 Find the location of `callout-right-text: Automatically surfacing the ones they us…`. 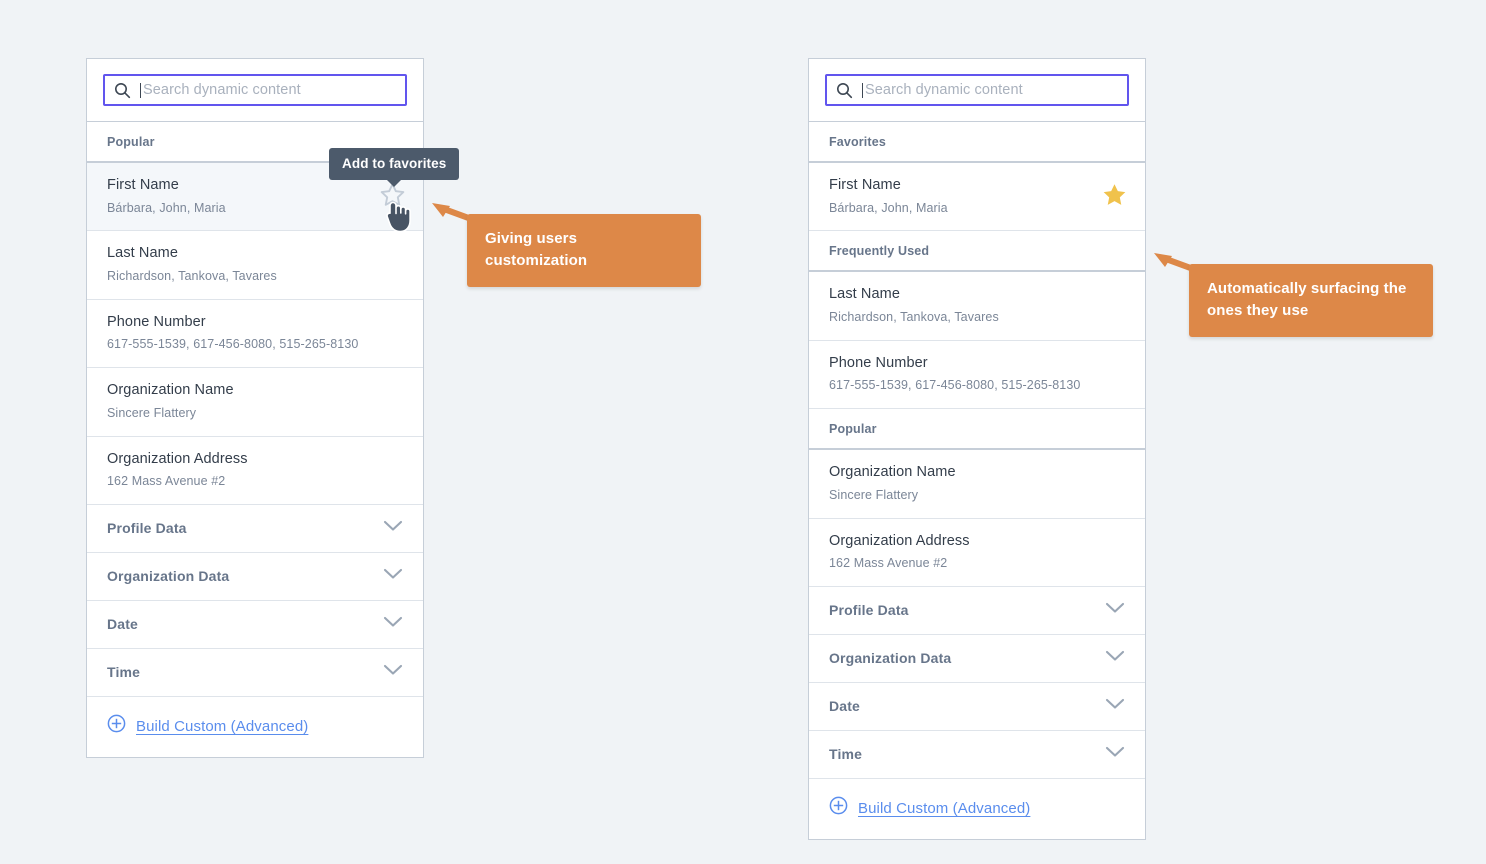

callout-right-text: Automatically surfacing the ones they us… is located at coordinates (1307, 299).